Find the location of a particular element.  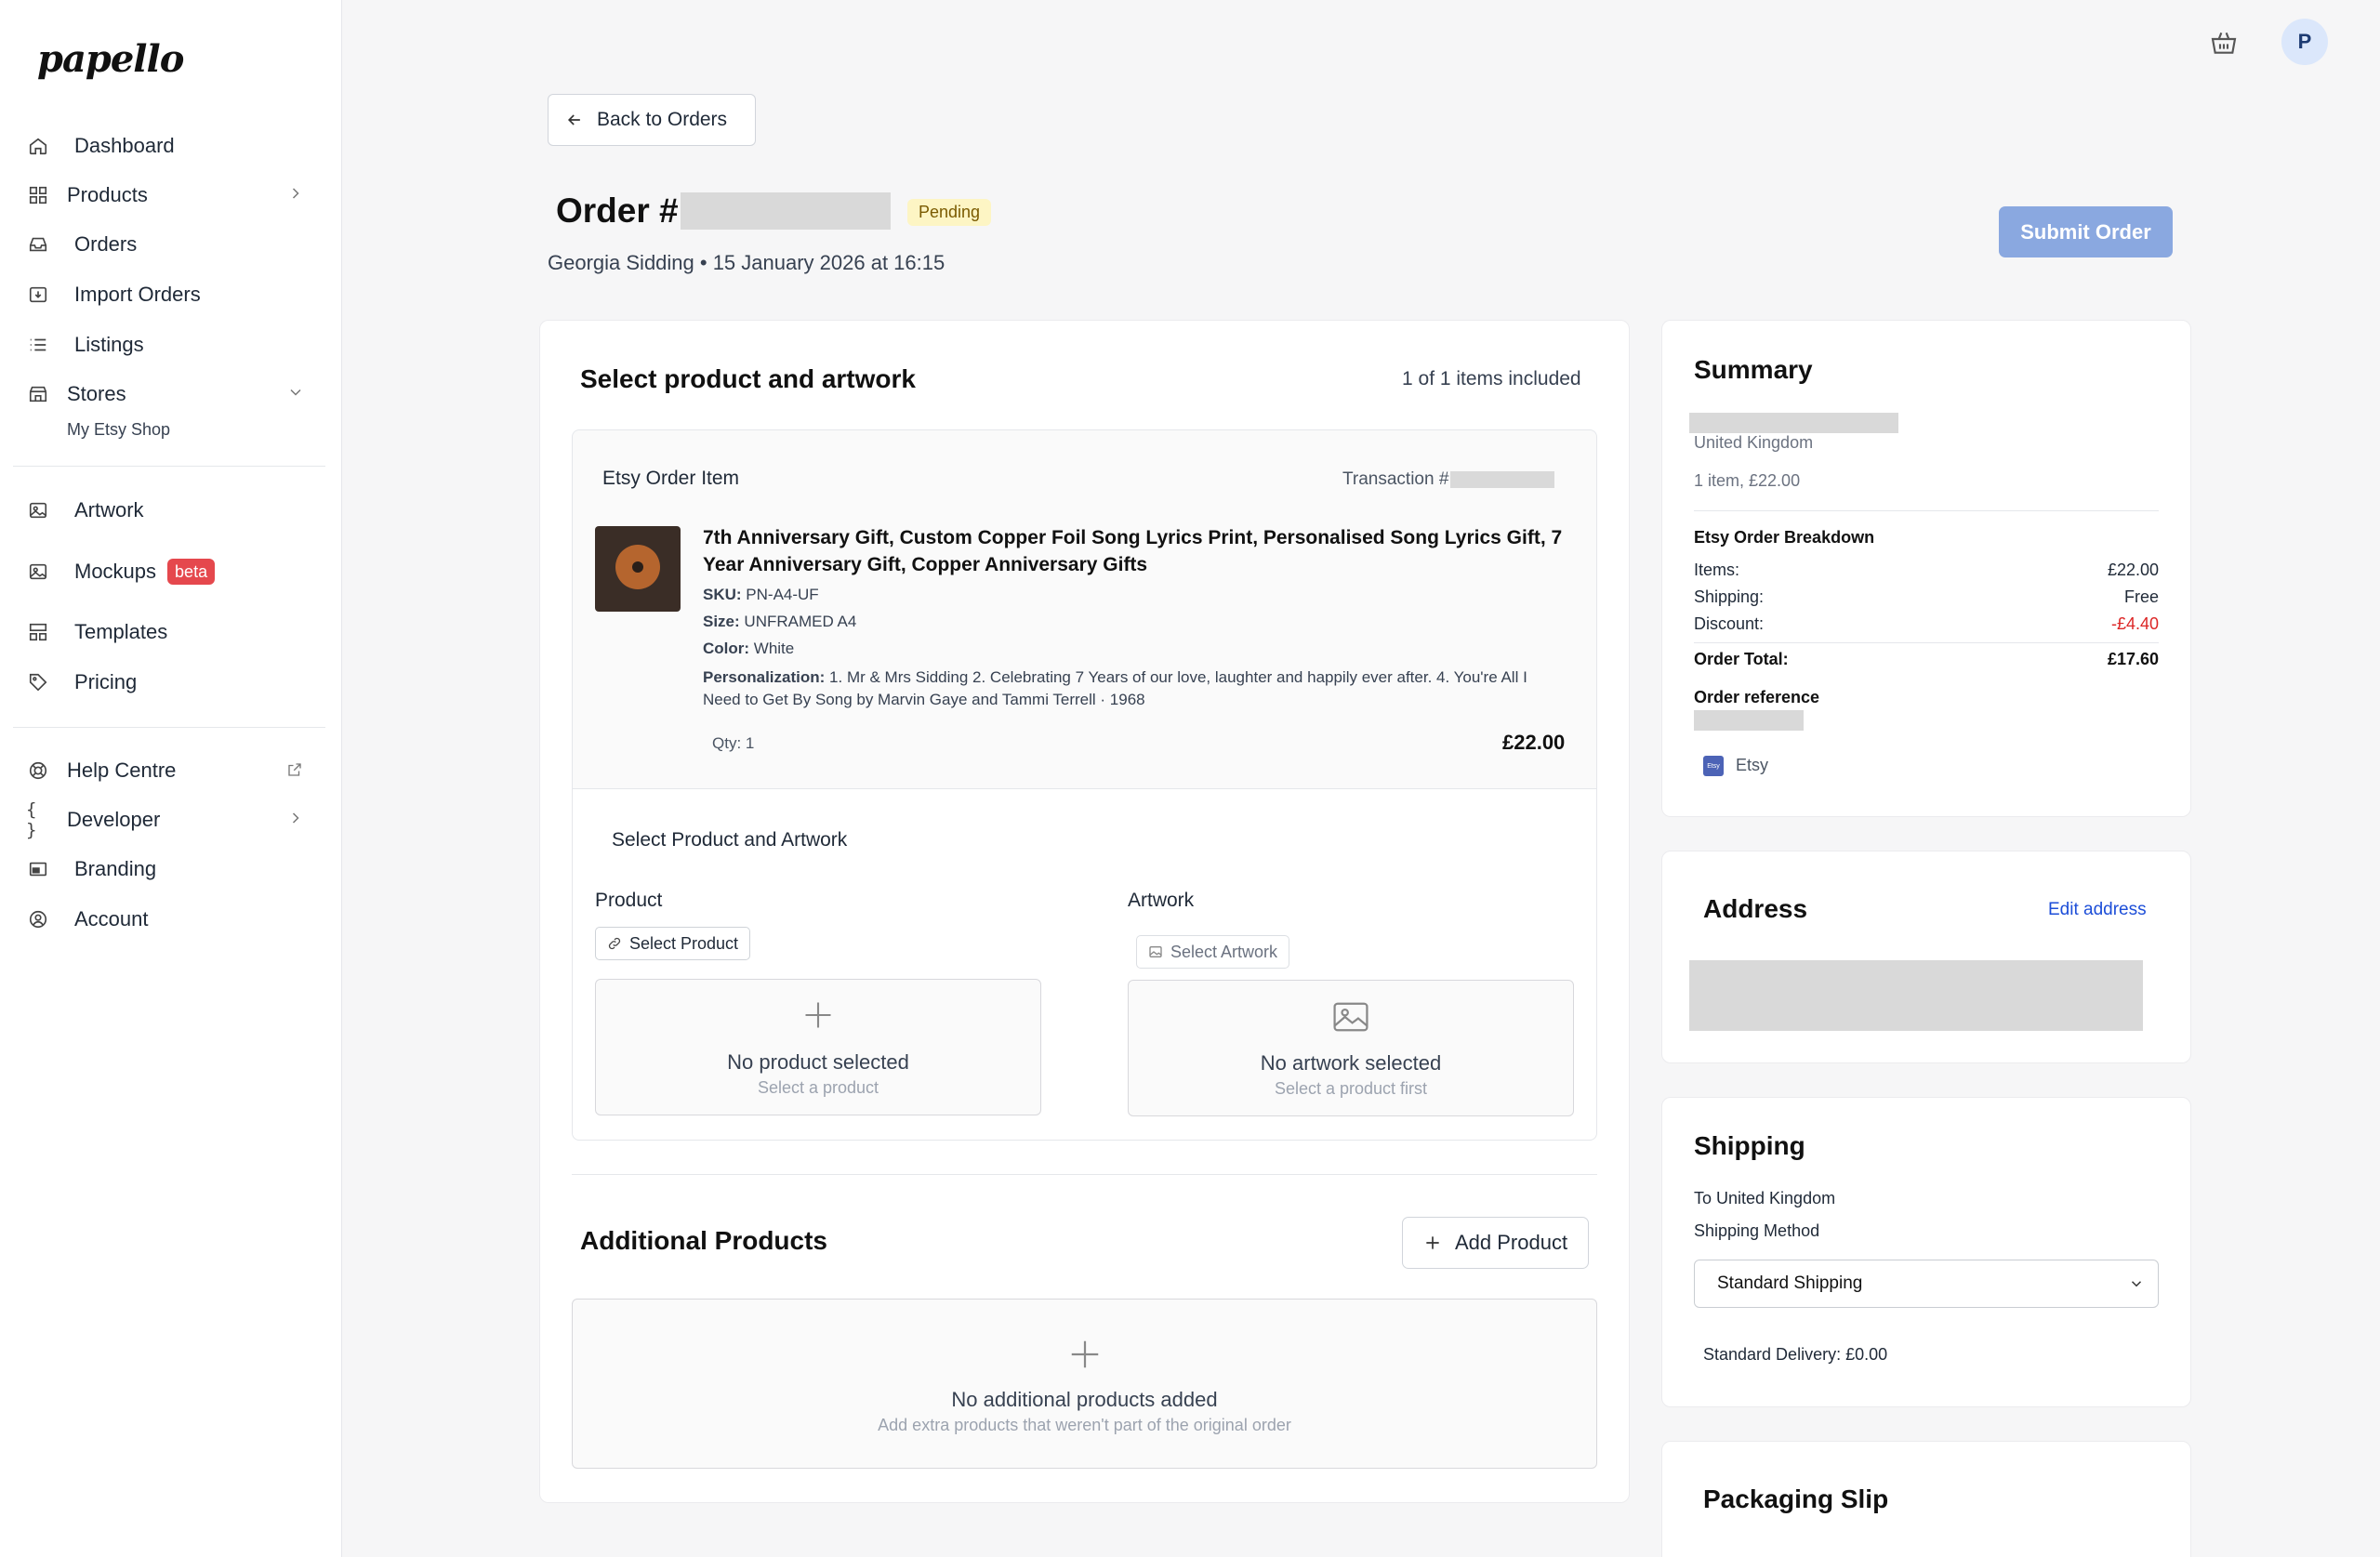

redacted-transaction-number is located at coordinates (1502, 479).